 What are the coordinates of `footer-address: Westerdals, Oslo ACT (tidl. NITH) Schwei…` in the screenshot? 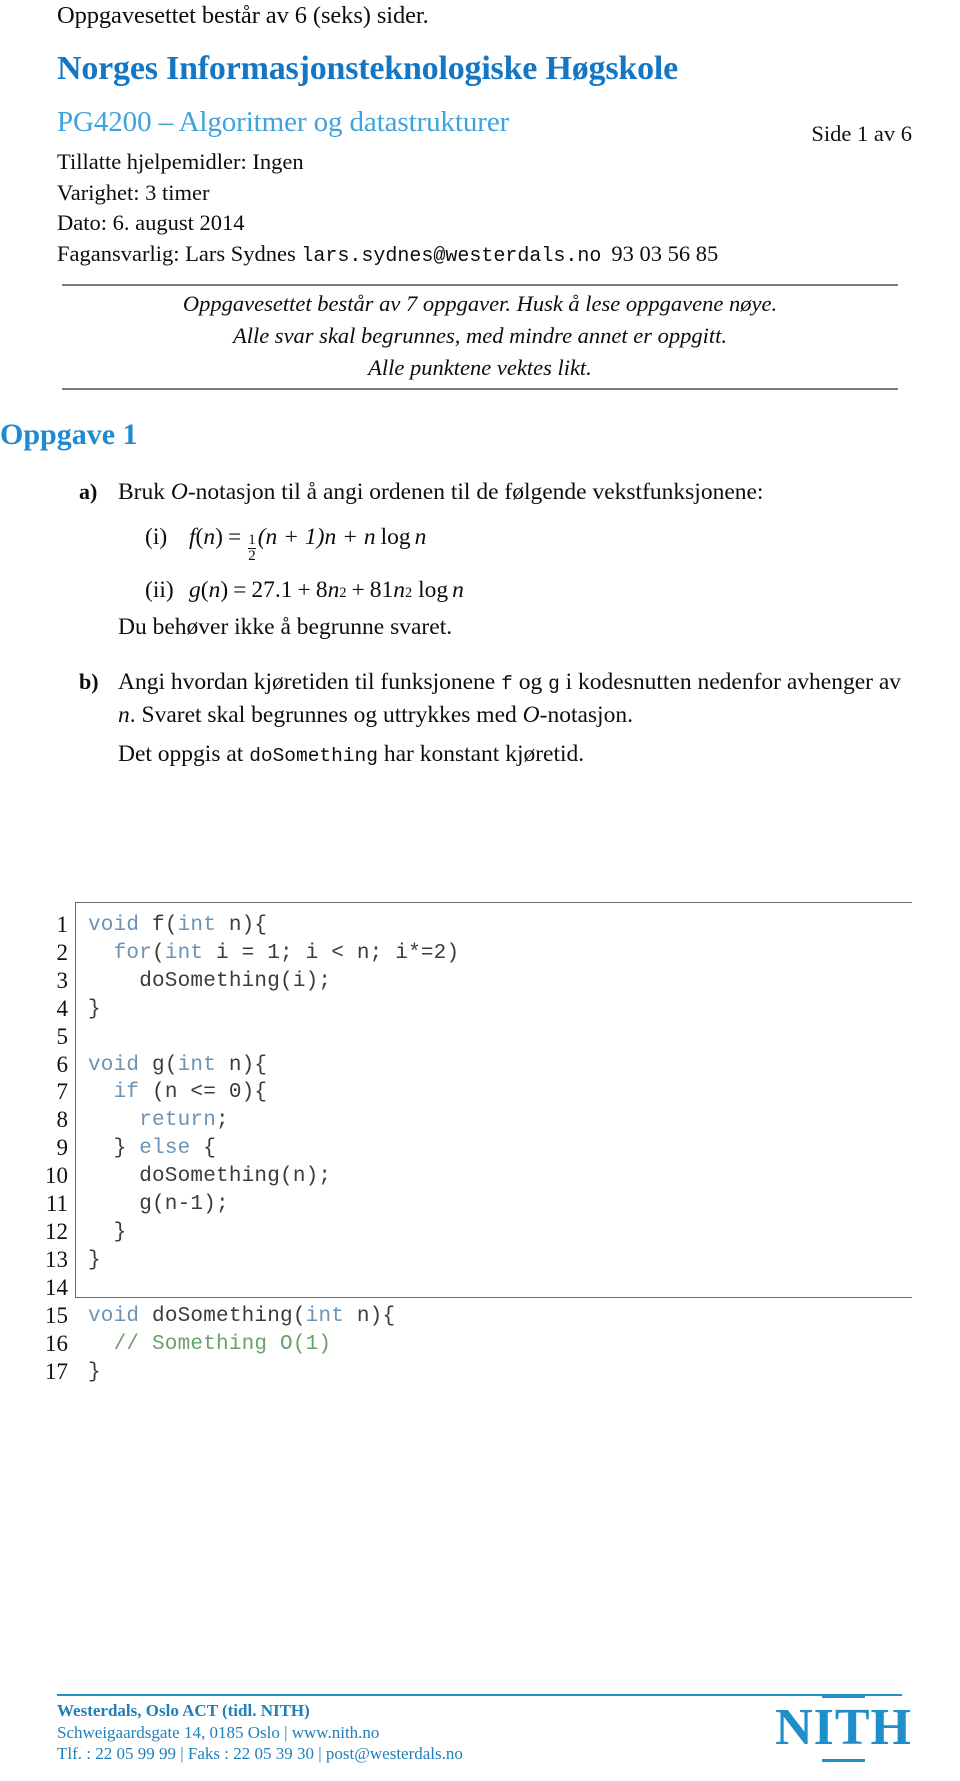 It's located at (260, 1732).